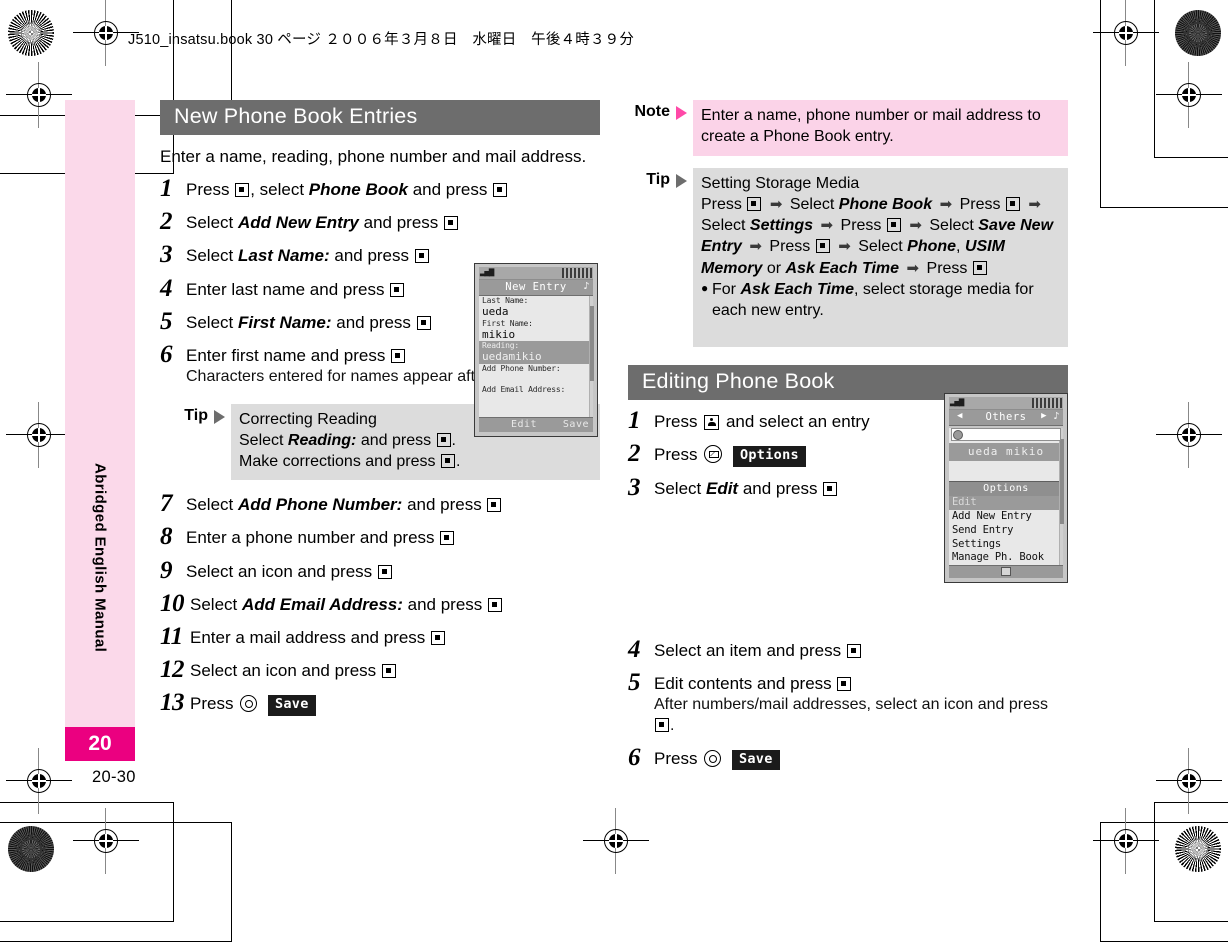 The image size is (1228, 942). What do you see at coordinates (1189, 781) in the screenshot?
I see `registration-mark-lower-right` at bounding box center [1189, 781].